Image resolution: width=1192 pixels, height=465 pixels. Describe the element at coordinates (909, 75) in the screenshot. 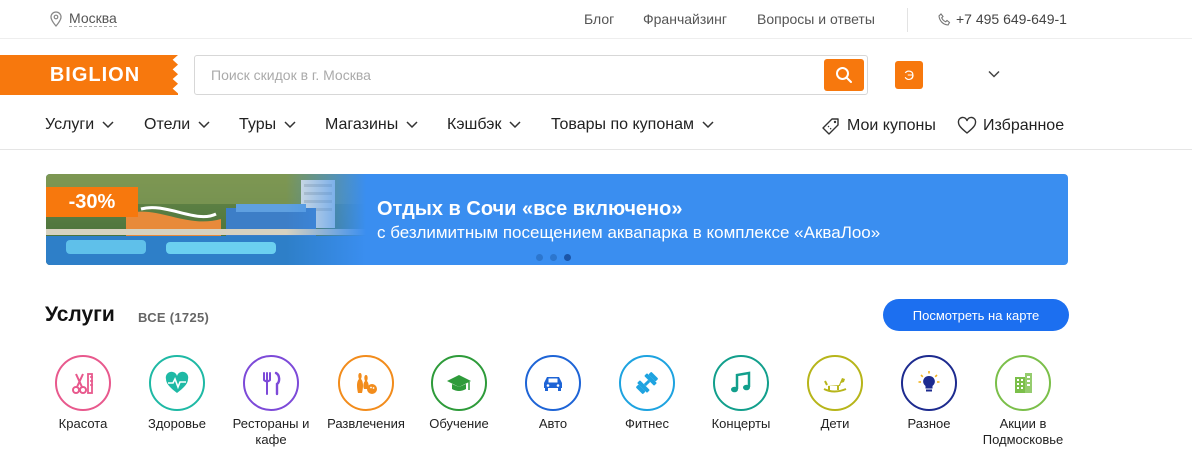

I see `user-avatar: Э` at that location.